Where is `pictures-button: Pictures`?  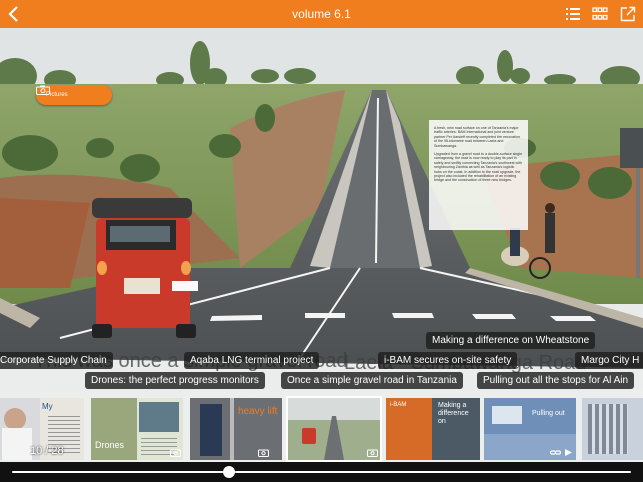 pictures-button: Pictures is located at coordinates (74, 95).